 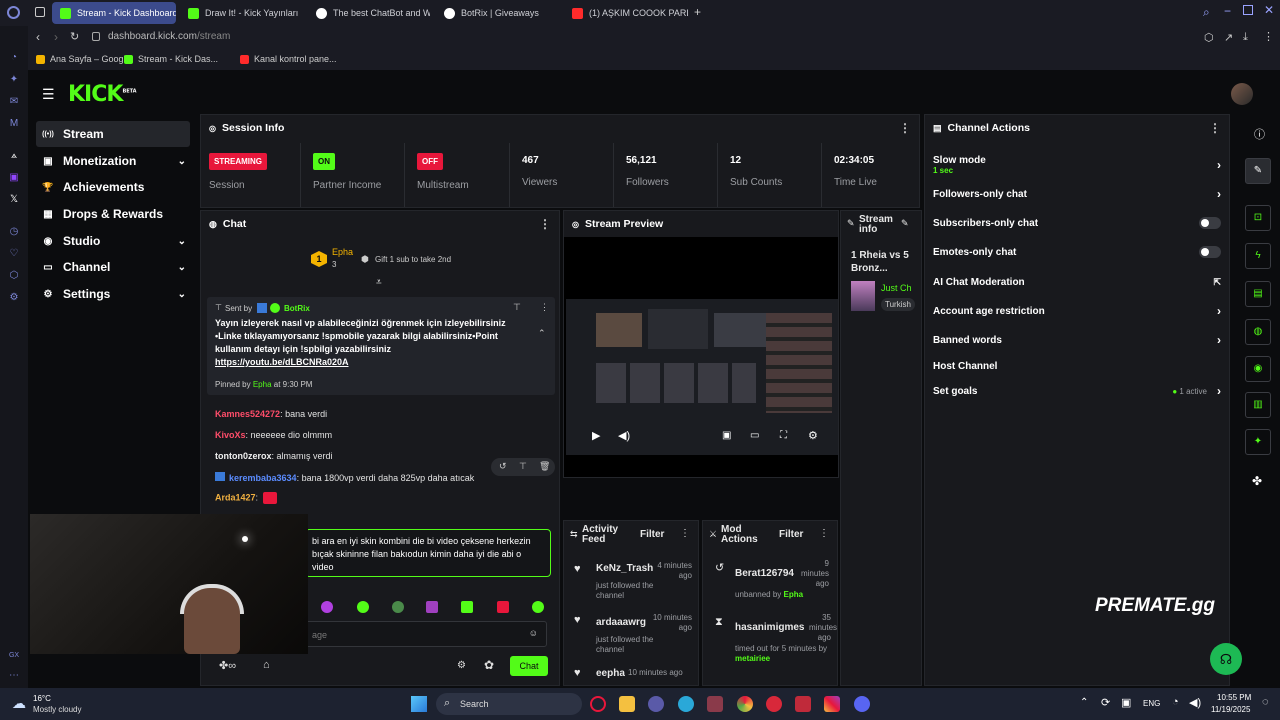 What do you see at coordinates (247, 414) in the screenshot?
I see `chat-user: Kamnes524272` at bounding box center [247, 414].